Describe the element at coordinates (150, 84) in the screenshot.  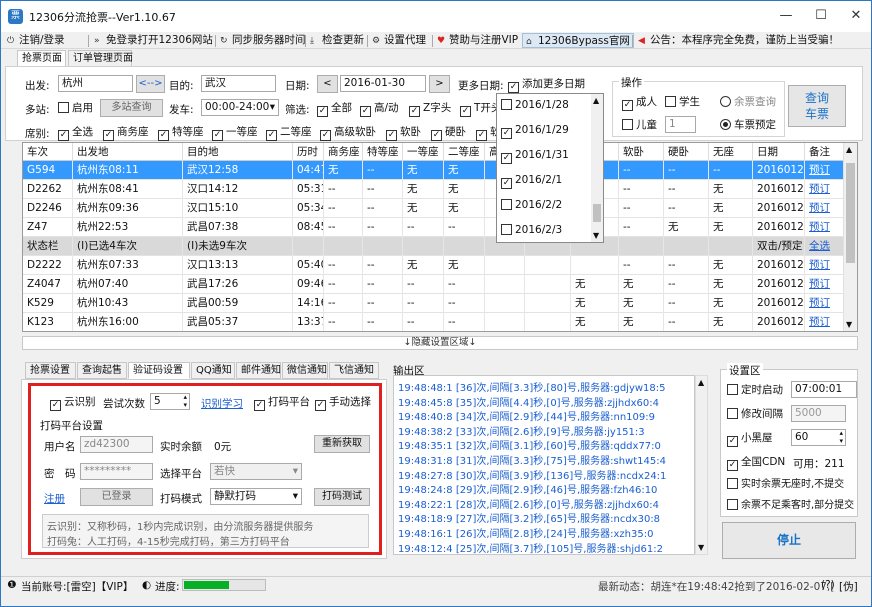
I see `swap-button: <-->` at that location.